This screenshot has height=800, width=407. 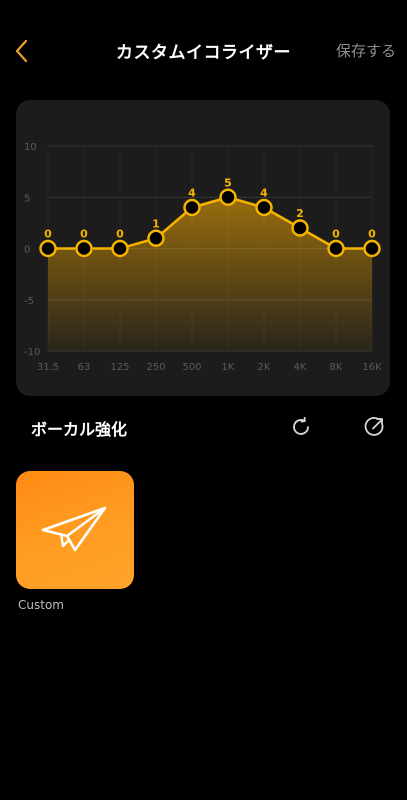 I want to click on eq-value-label: 2, so click(x=300, y=213).